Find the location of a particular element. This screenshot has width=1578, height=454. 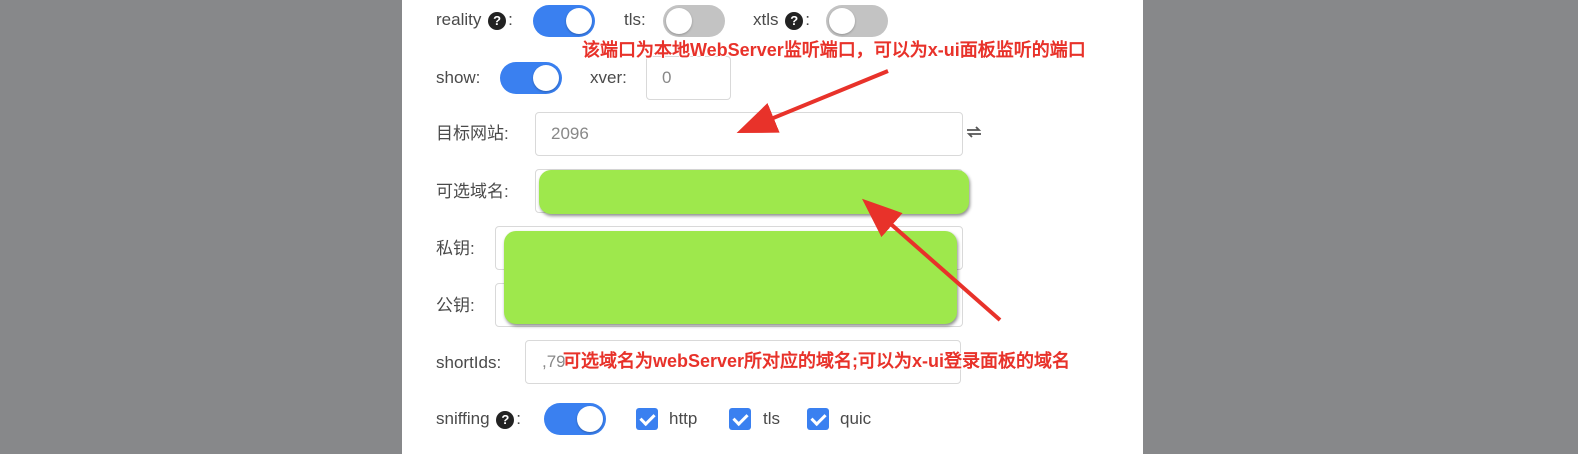

private-key-label: 私钥: is located at coordinates (455, 248).